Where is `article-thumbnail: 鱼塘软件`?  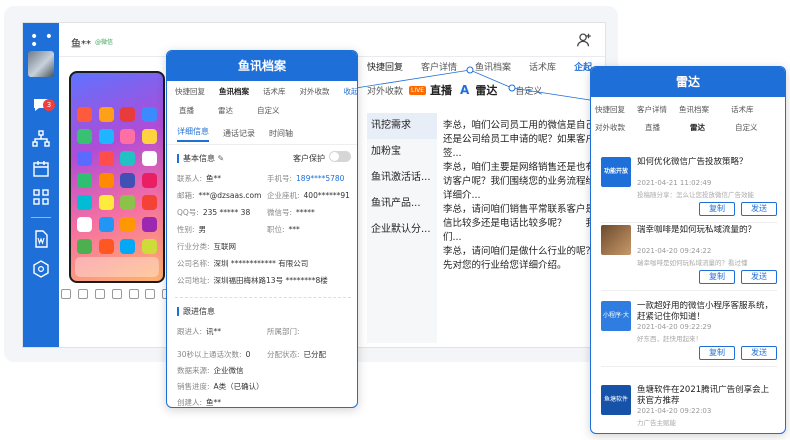 article-thumbnail: 鱼塘软件 is located at coordinates (616, 400).